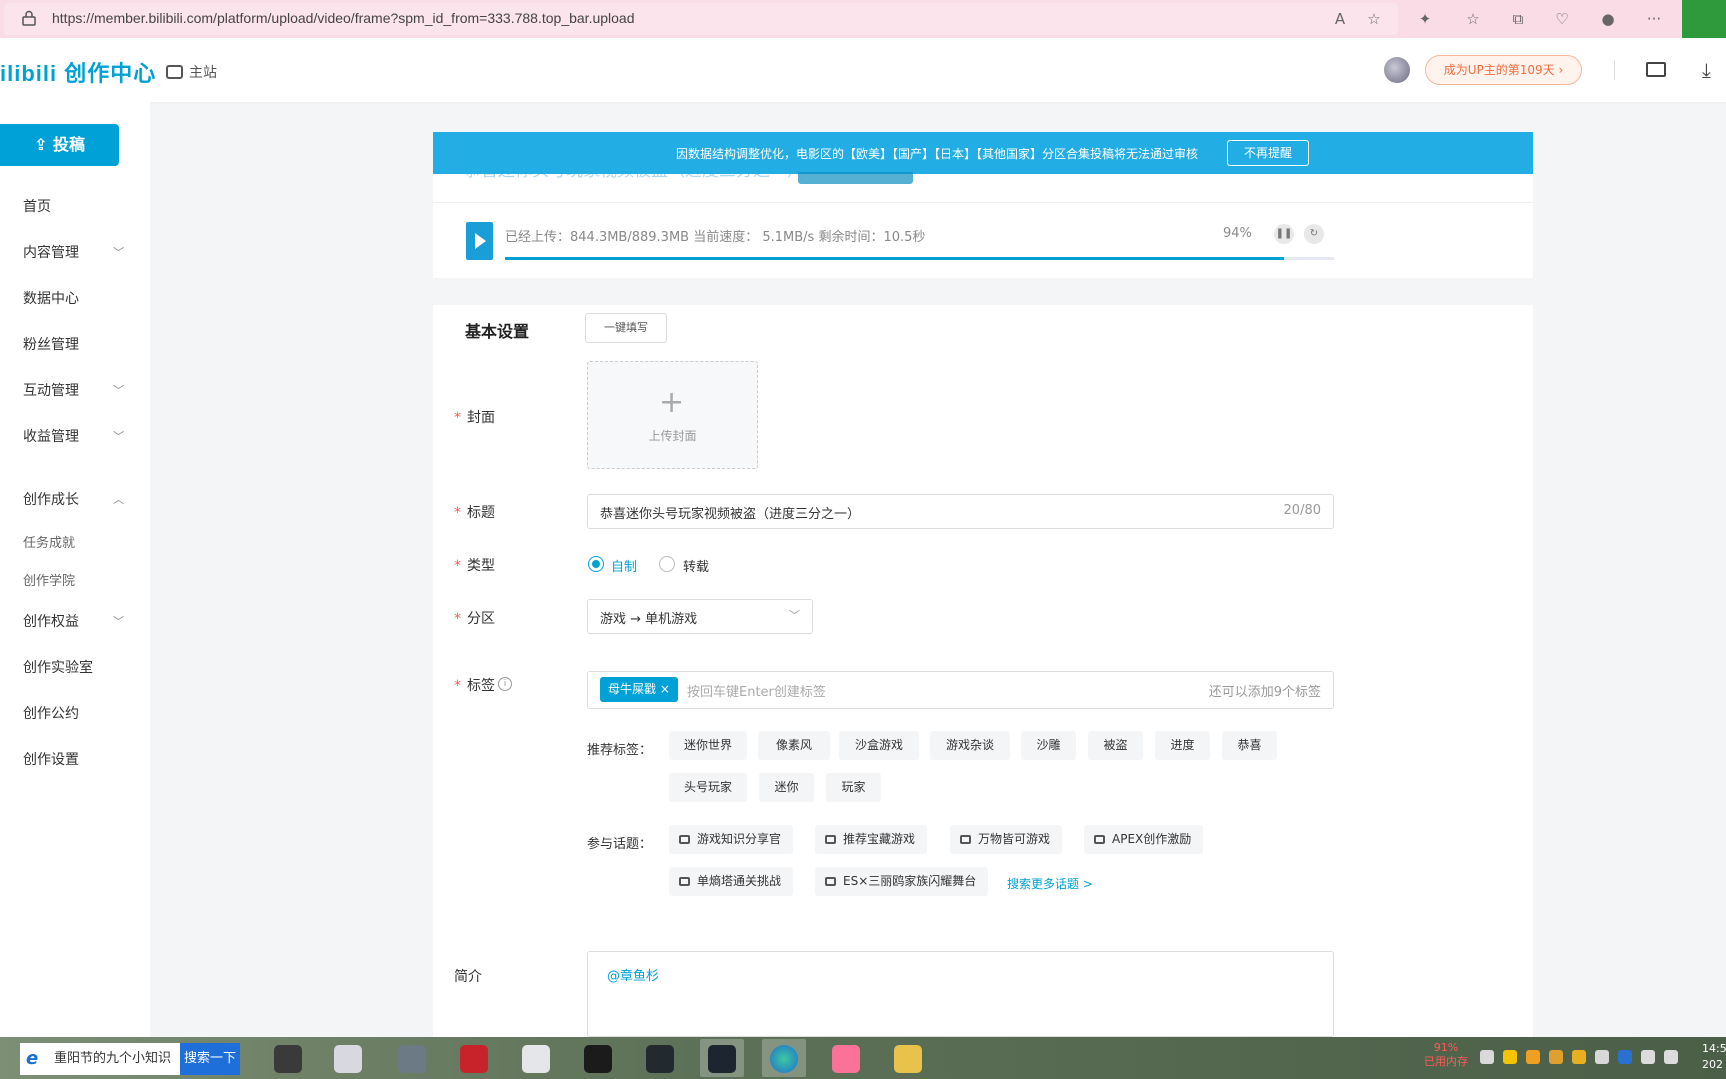 This screenshot has width=1726, height=1079. Describe the element at coordinates (100, 1059) in the screenshot. I see `taskbar-search-input: e 重阳节的九个小知识` at that location.